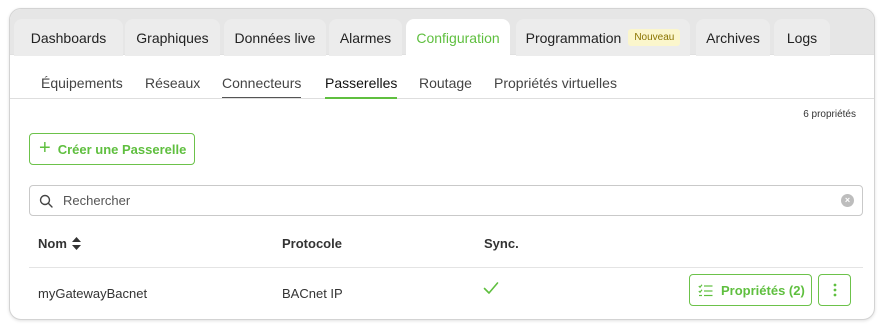 Image resolution: width=891 pixels, height=329 pixels. Describe the element at coordinates (445, 86) in the screenshot. I see `subtab-routage: Routage` at that location.